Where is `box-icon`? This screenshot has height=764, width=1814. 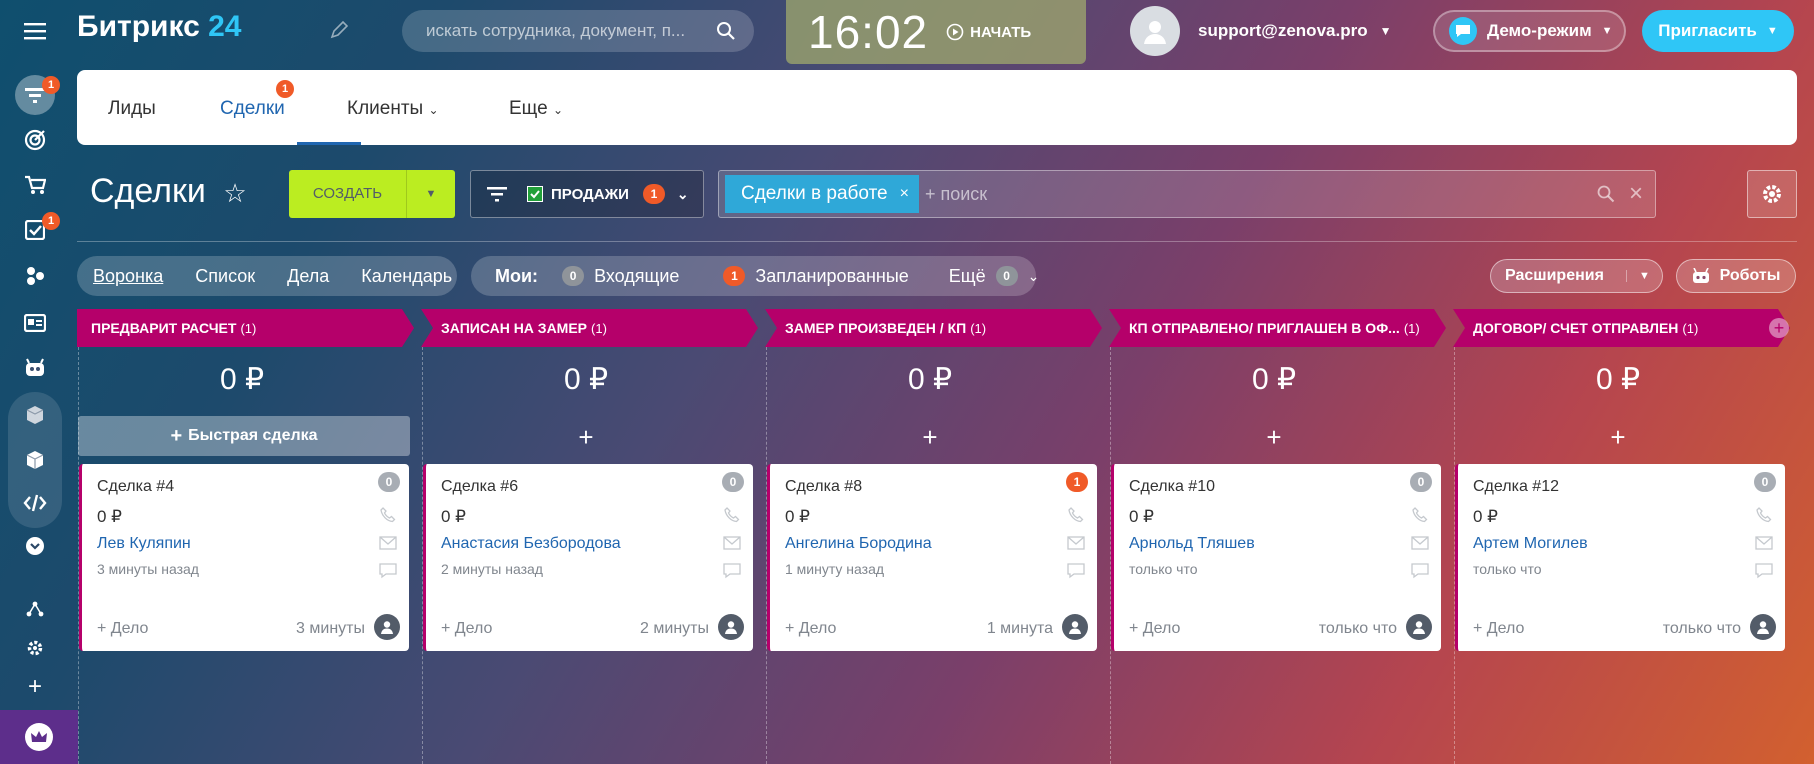 box-icon is located at coordinates (35, 415).